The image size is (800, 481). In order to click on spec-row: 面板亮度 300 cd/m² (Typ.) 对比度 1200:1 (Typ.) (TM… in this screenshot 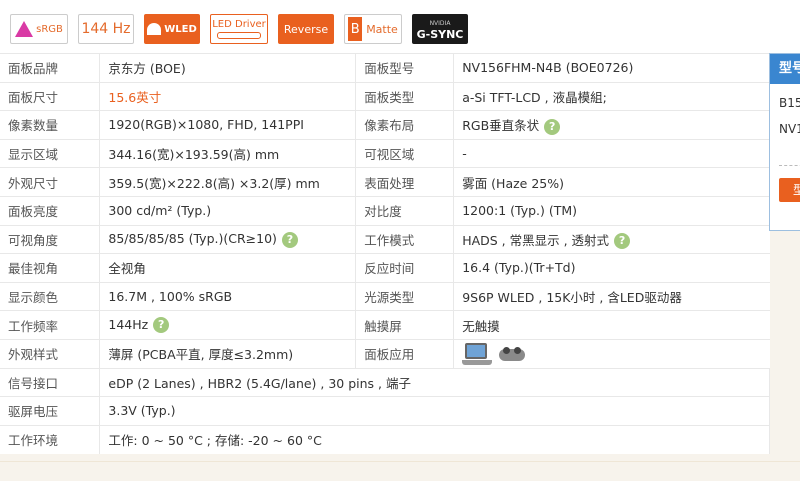, I will do `click(385, 210)`.